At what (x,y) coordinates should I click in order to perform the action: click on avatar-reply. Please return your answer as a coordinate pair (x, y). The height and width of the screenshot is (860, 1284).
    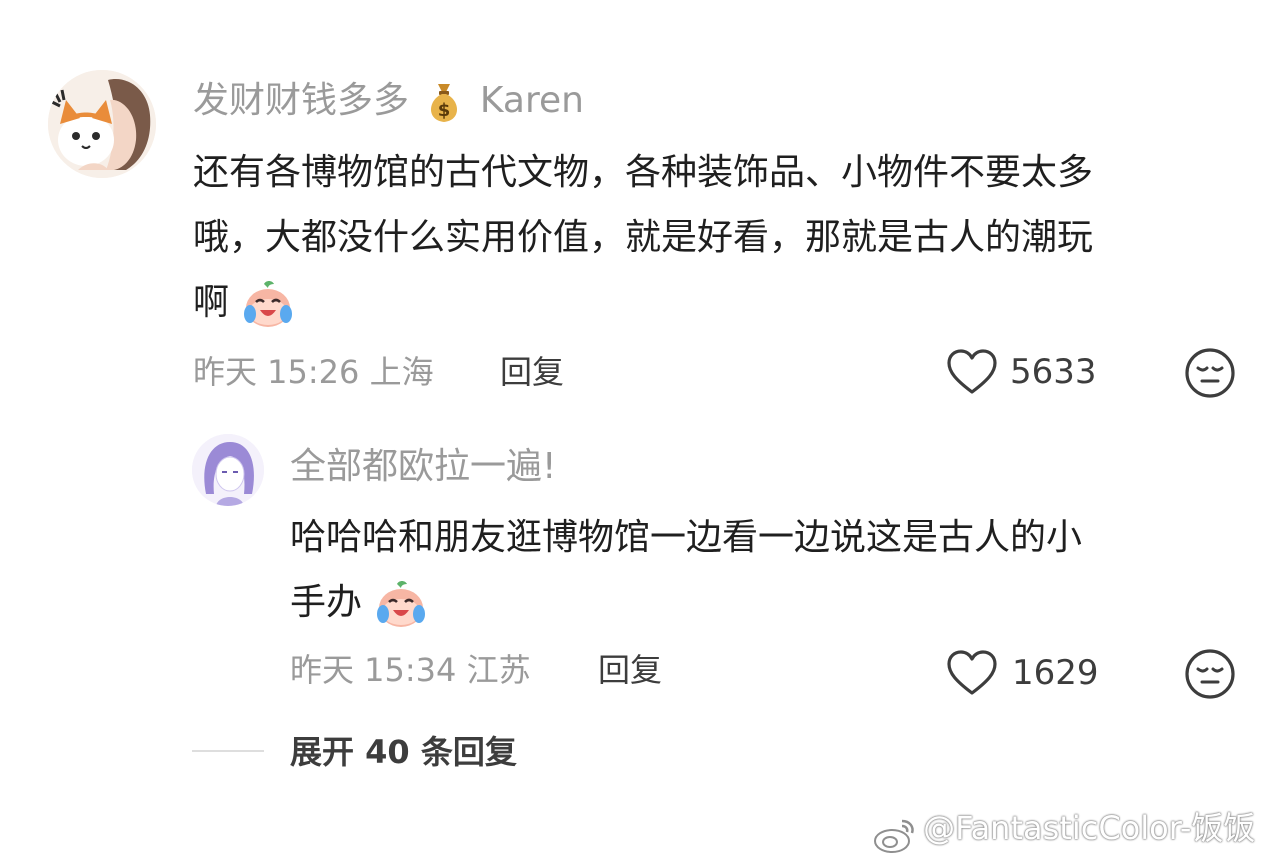
    Looking at the image, I should click on (228, 470).